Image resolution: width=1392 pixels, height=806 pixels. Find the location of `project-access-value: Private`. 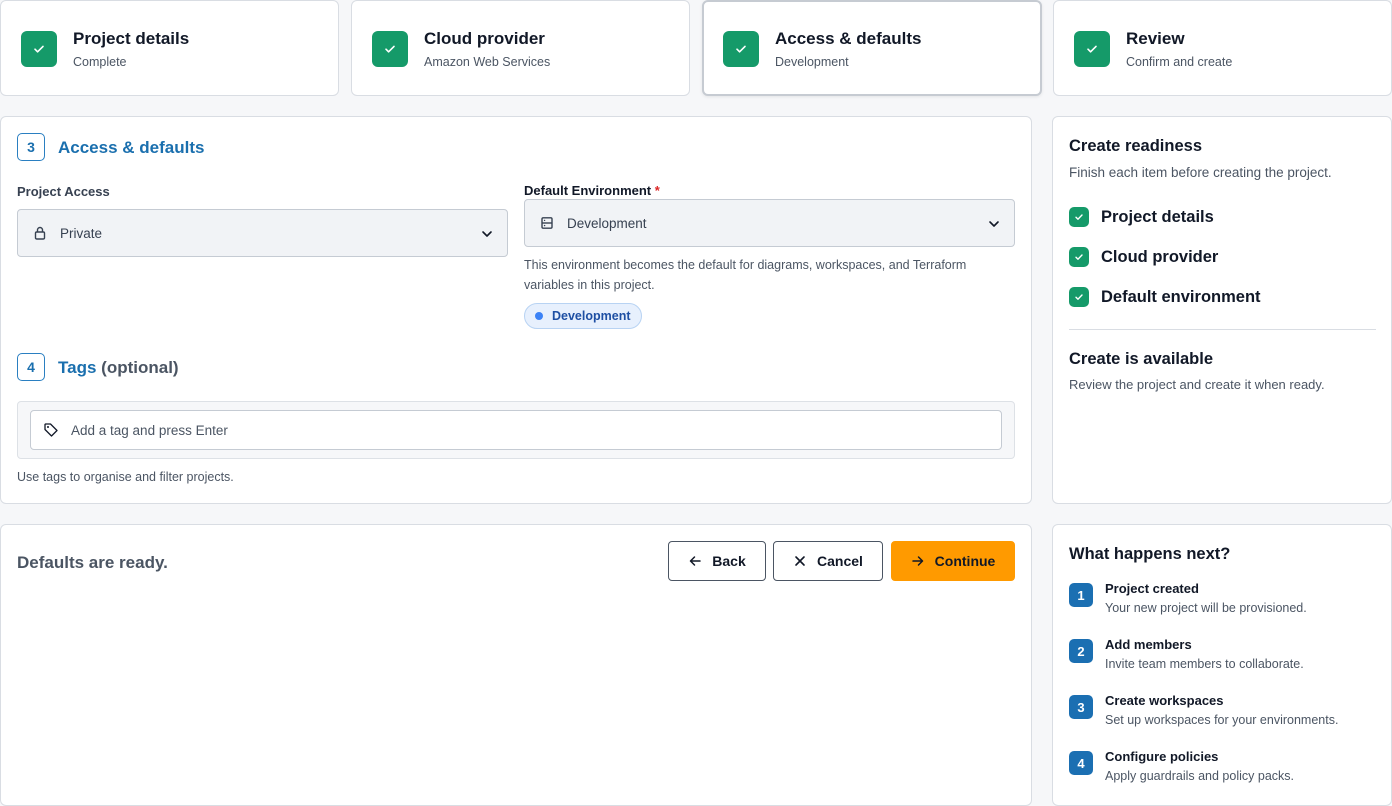

project-access-value: Private is located at coordinates (81, 233).